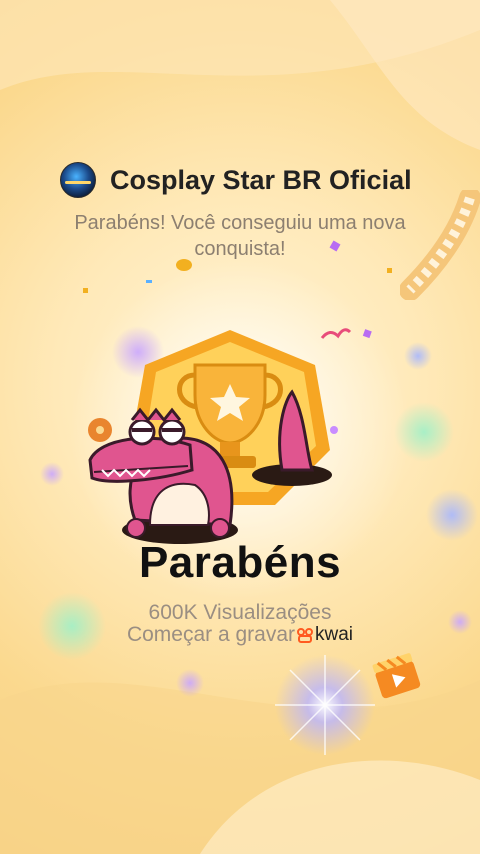  I want to click on views-count: 600K Visualizações, so click(240, 612).